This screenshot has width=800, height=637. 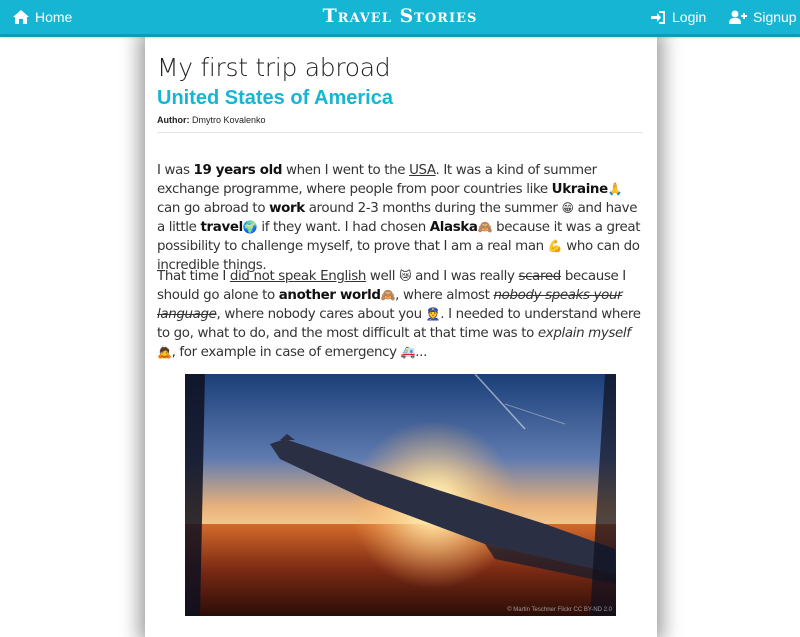 What do you see at coordinates (287, 208) in the screenshot?
I see `bold-text: work` at bounding box center [287, 208].